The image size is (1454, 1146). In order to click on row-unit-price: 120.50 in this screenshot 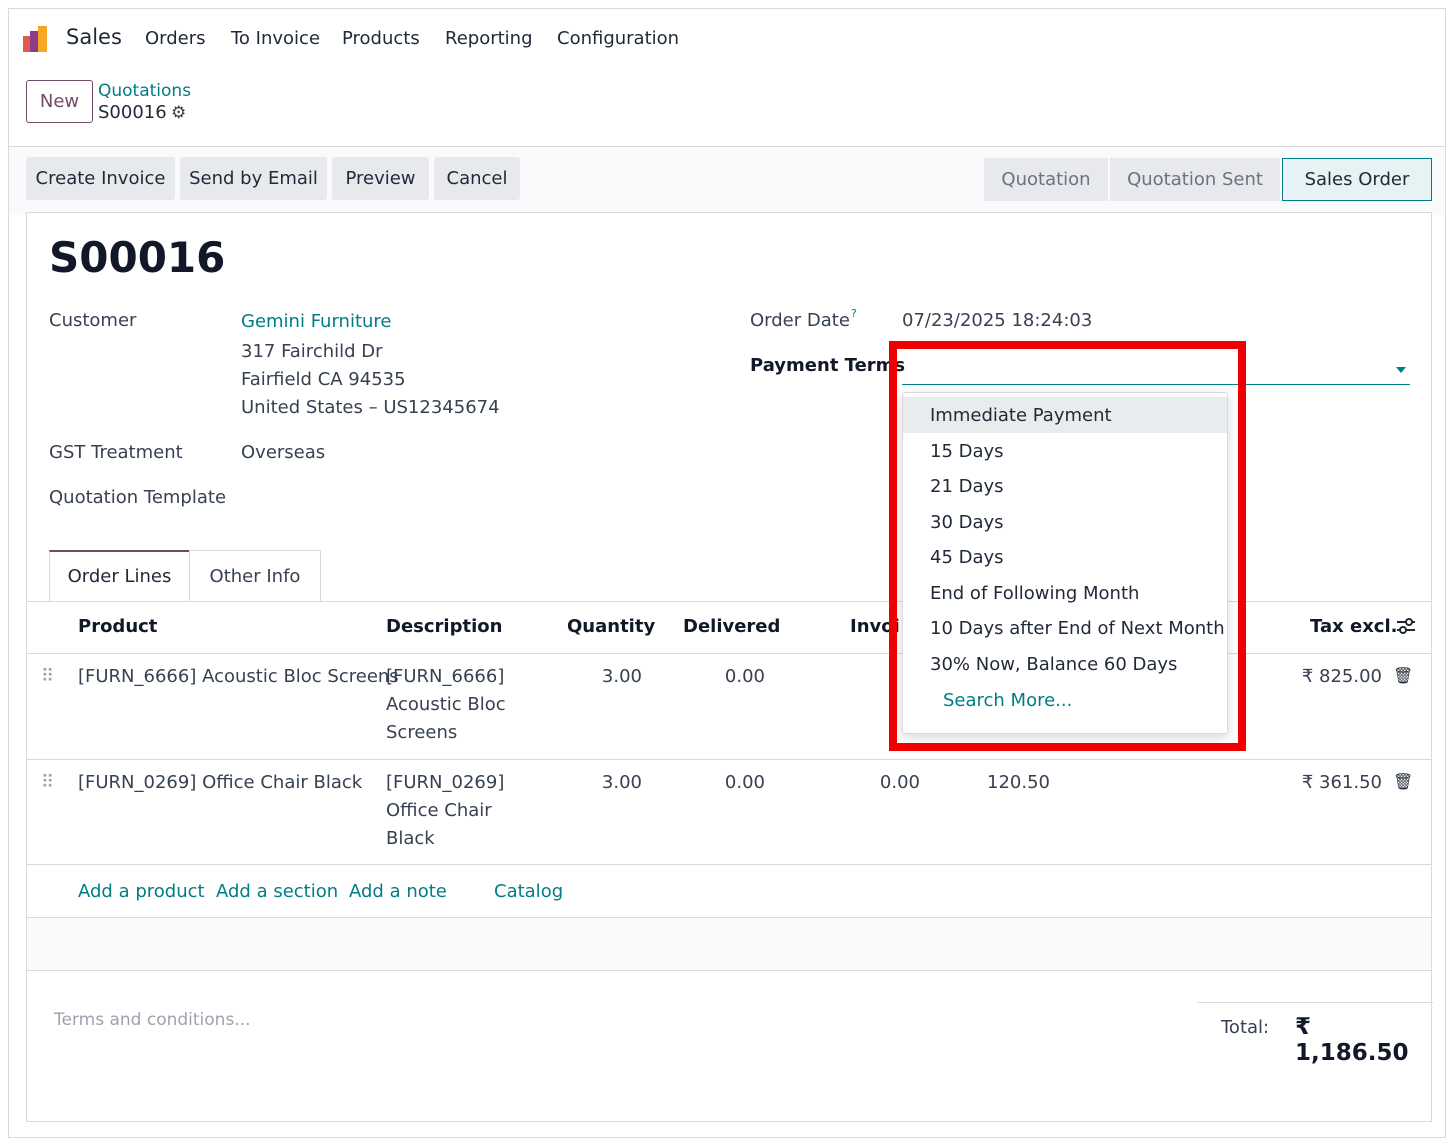, I will do `click(1018, 783)`.